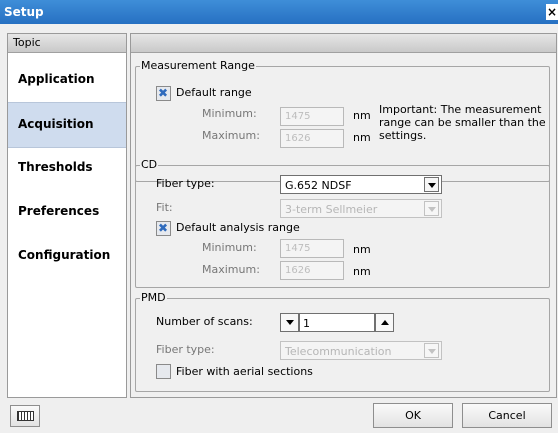 The width and height of the screenshot is (558, 433). What do you see at coordinates (552, 12) in the screenshot?
I see `close-icon: ×` at bounding box center [552, 12].